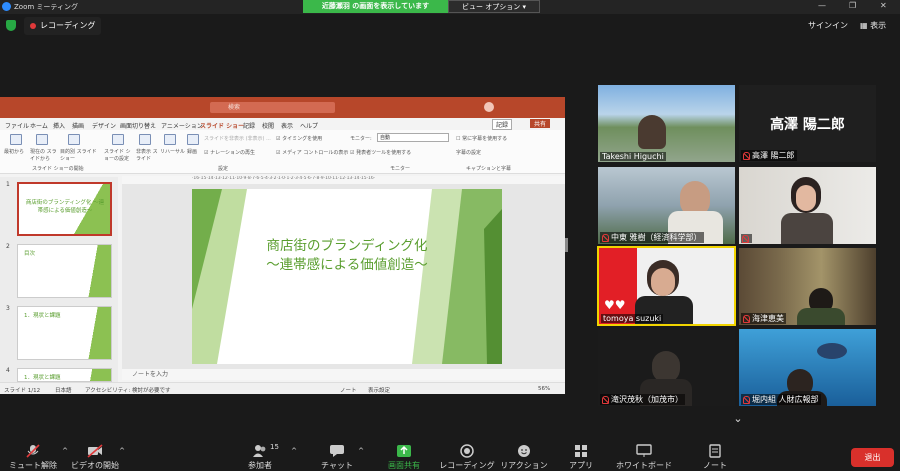 The image size is (900, 471). What do you see at coordinates (763, 318) in the screenshot?
I see `participant-name-label: 海津恵美` at bounding box center [763, 318].